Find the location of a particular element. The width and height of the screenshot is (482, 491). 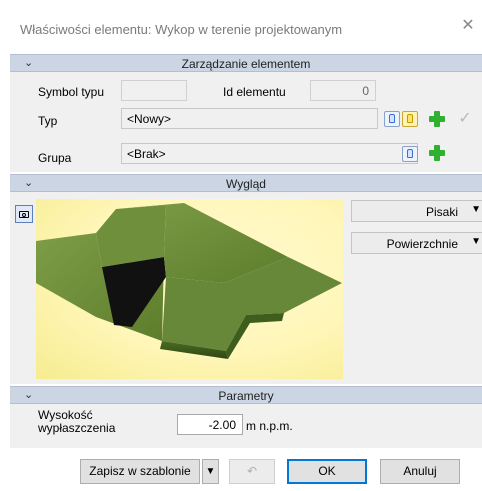

type-yellow-pen-icon is located at coordinates (410, 119).